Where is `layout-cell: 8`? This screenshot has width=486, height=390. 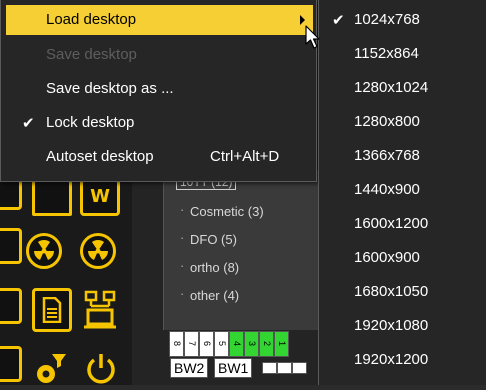
layout-cell: 8 is located at coordinates (176, 344).